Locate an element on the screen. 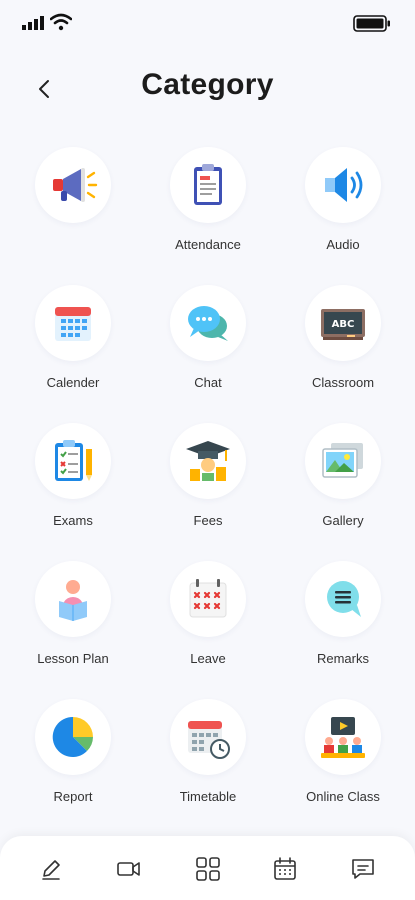  timetable-icon is located at coordinates (209, 740).